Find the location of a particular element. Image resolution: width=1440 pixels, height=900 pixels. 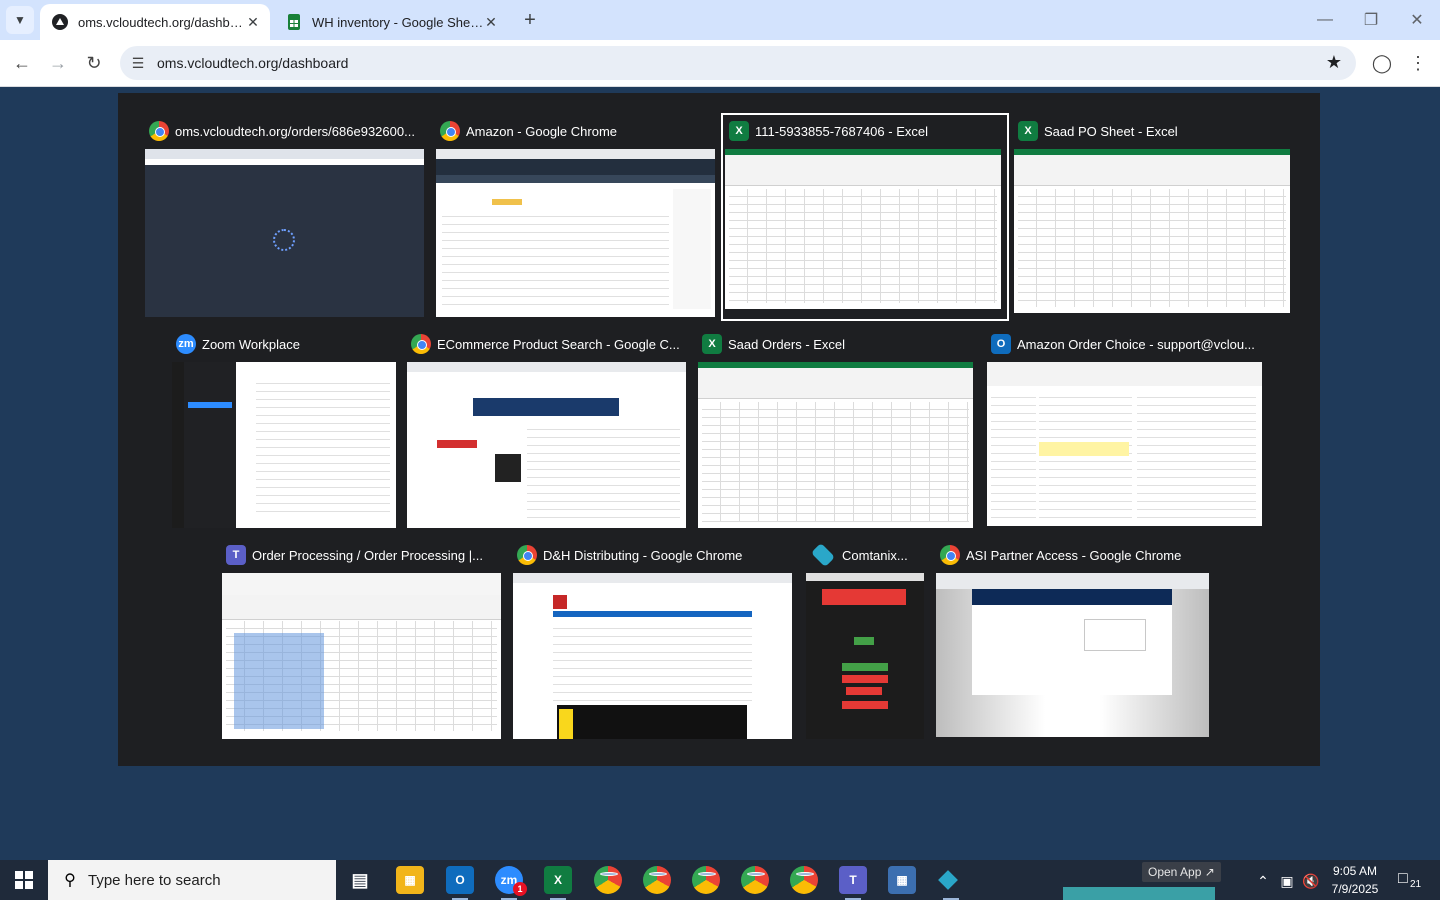

window-label: D&H Distributing - Google Chrome is located at coordinates (629, 555).